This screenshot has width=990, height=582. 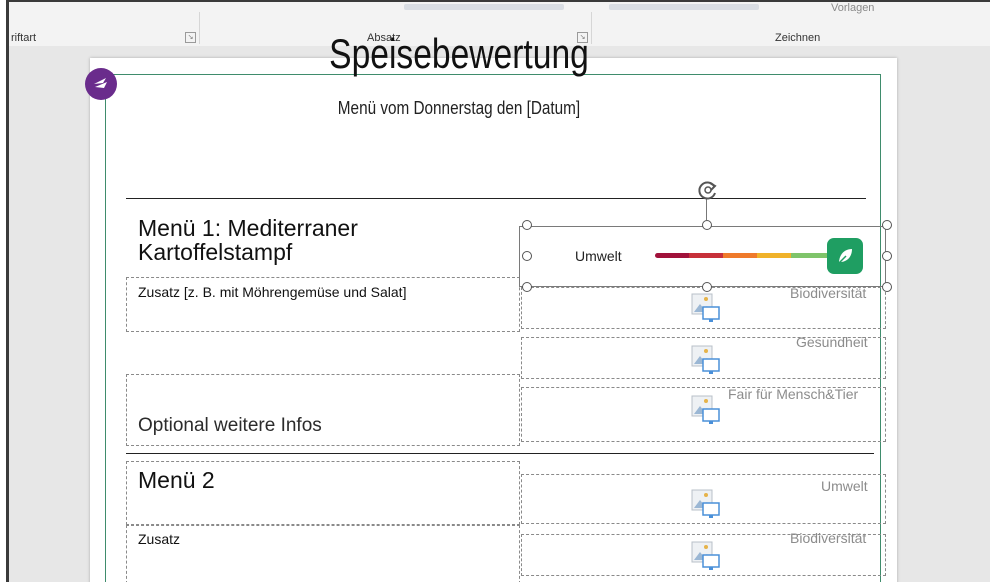 I want to click on document-title: Speisebewertung, so click(x=459, y=54).